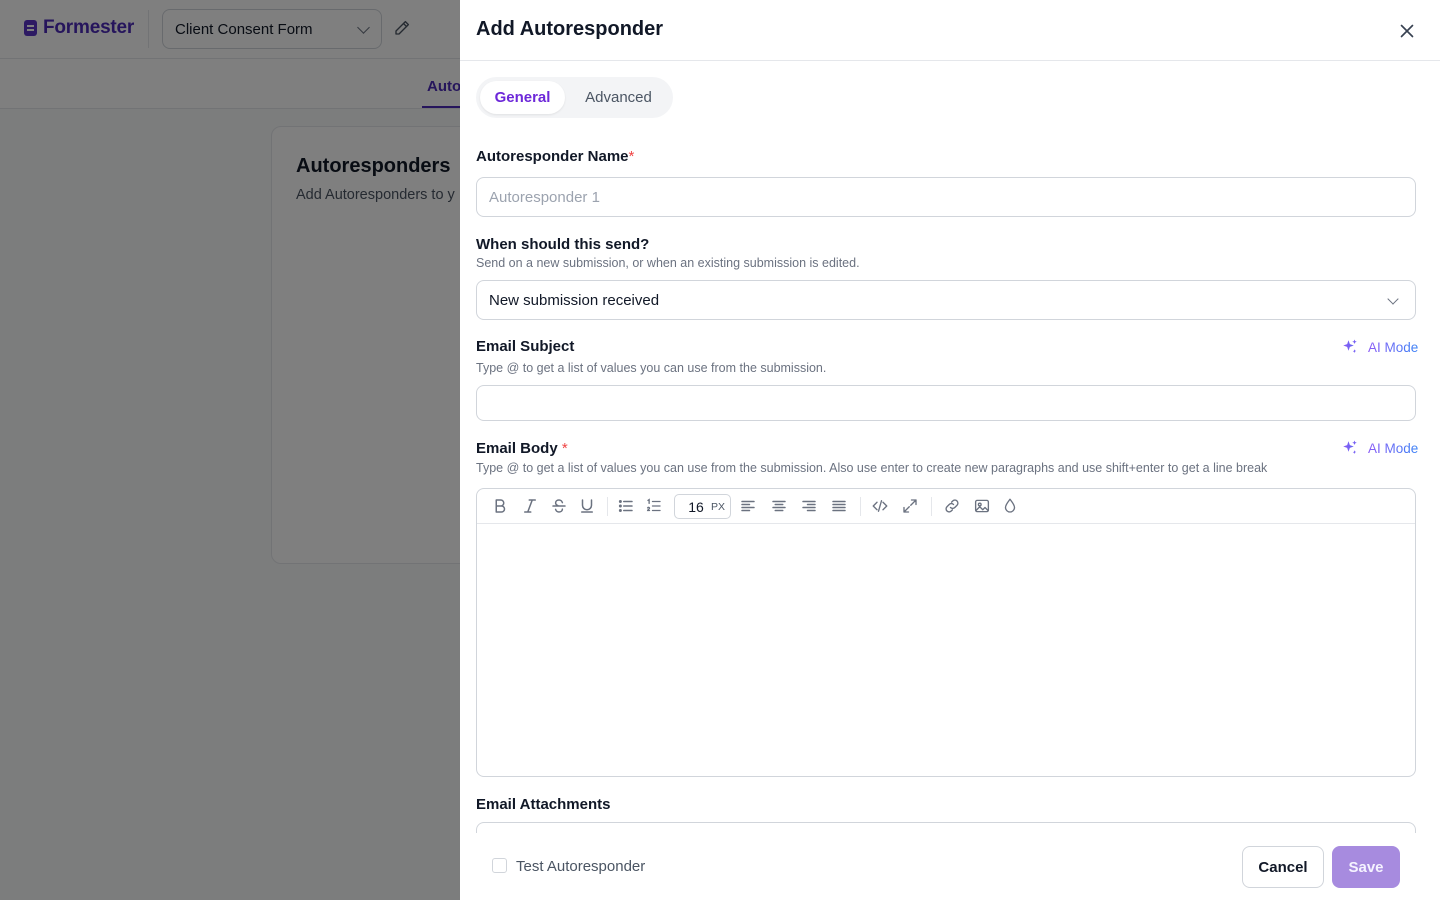 The image size is (1440, 900). What do you see at coordinates (910, 506) in the screenshot?
I see `fullscreen-icon` at bounding box center [910, 506].